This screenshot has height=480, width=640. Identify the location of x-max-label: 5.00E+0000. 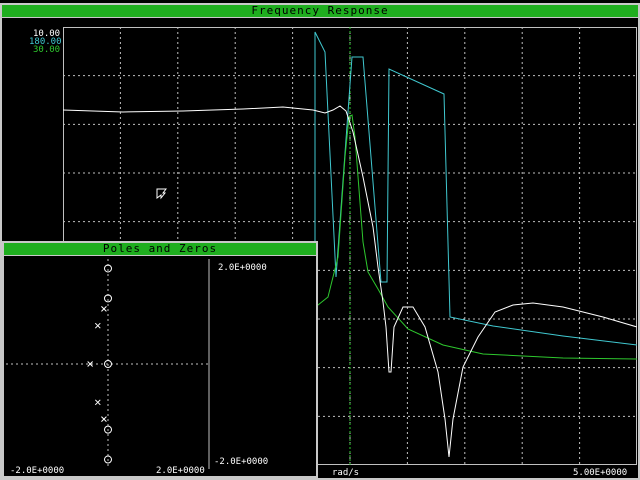
(600, 473).